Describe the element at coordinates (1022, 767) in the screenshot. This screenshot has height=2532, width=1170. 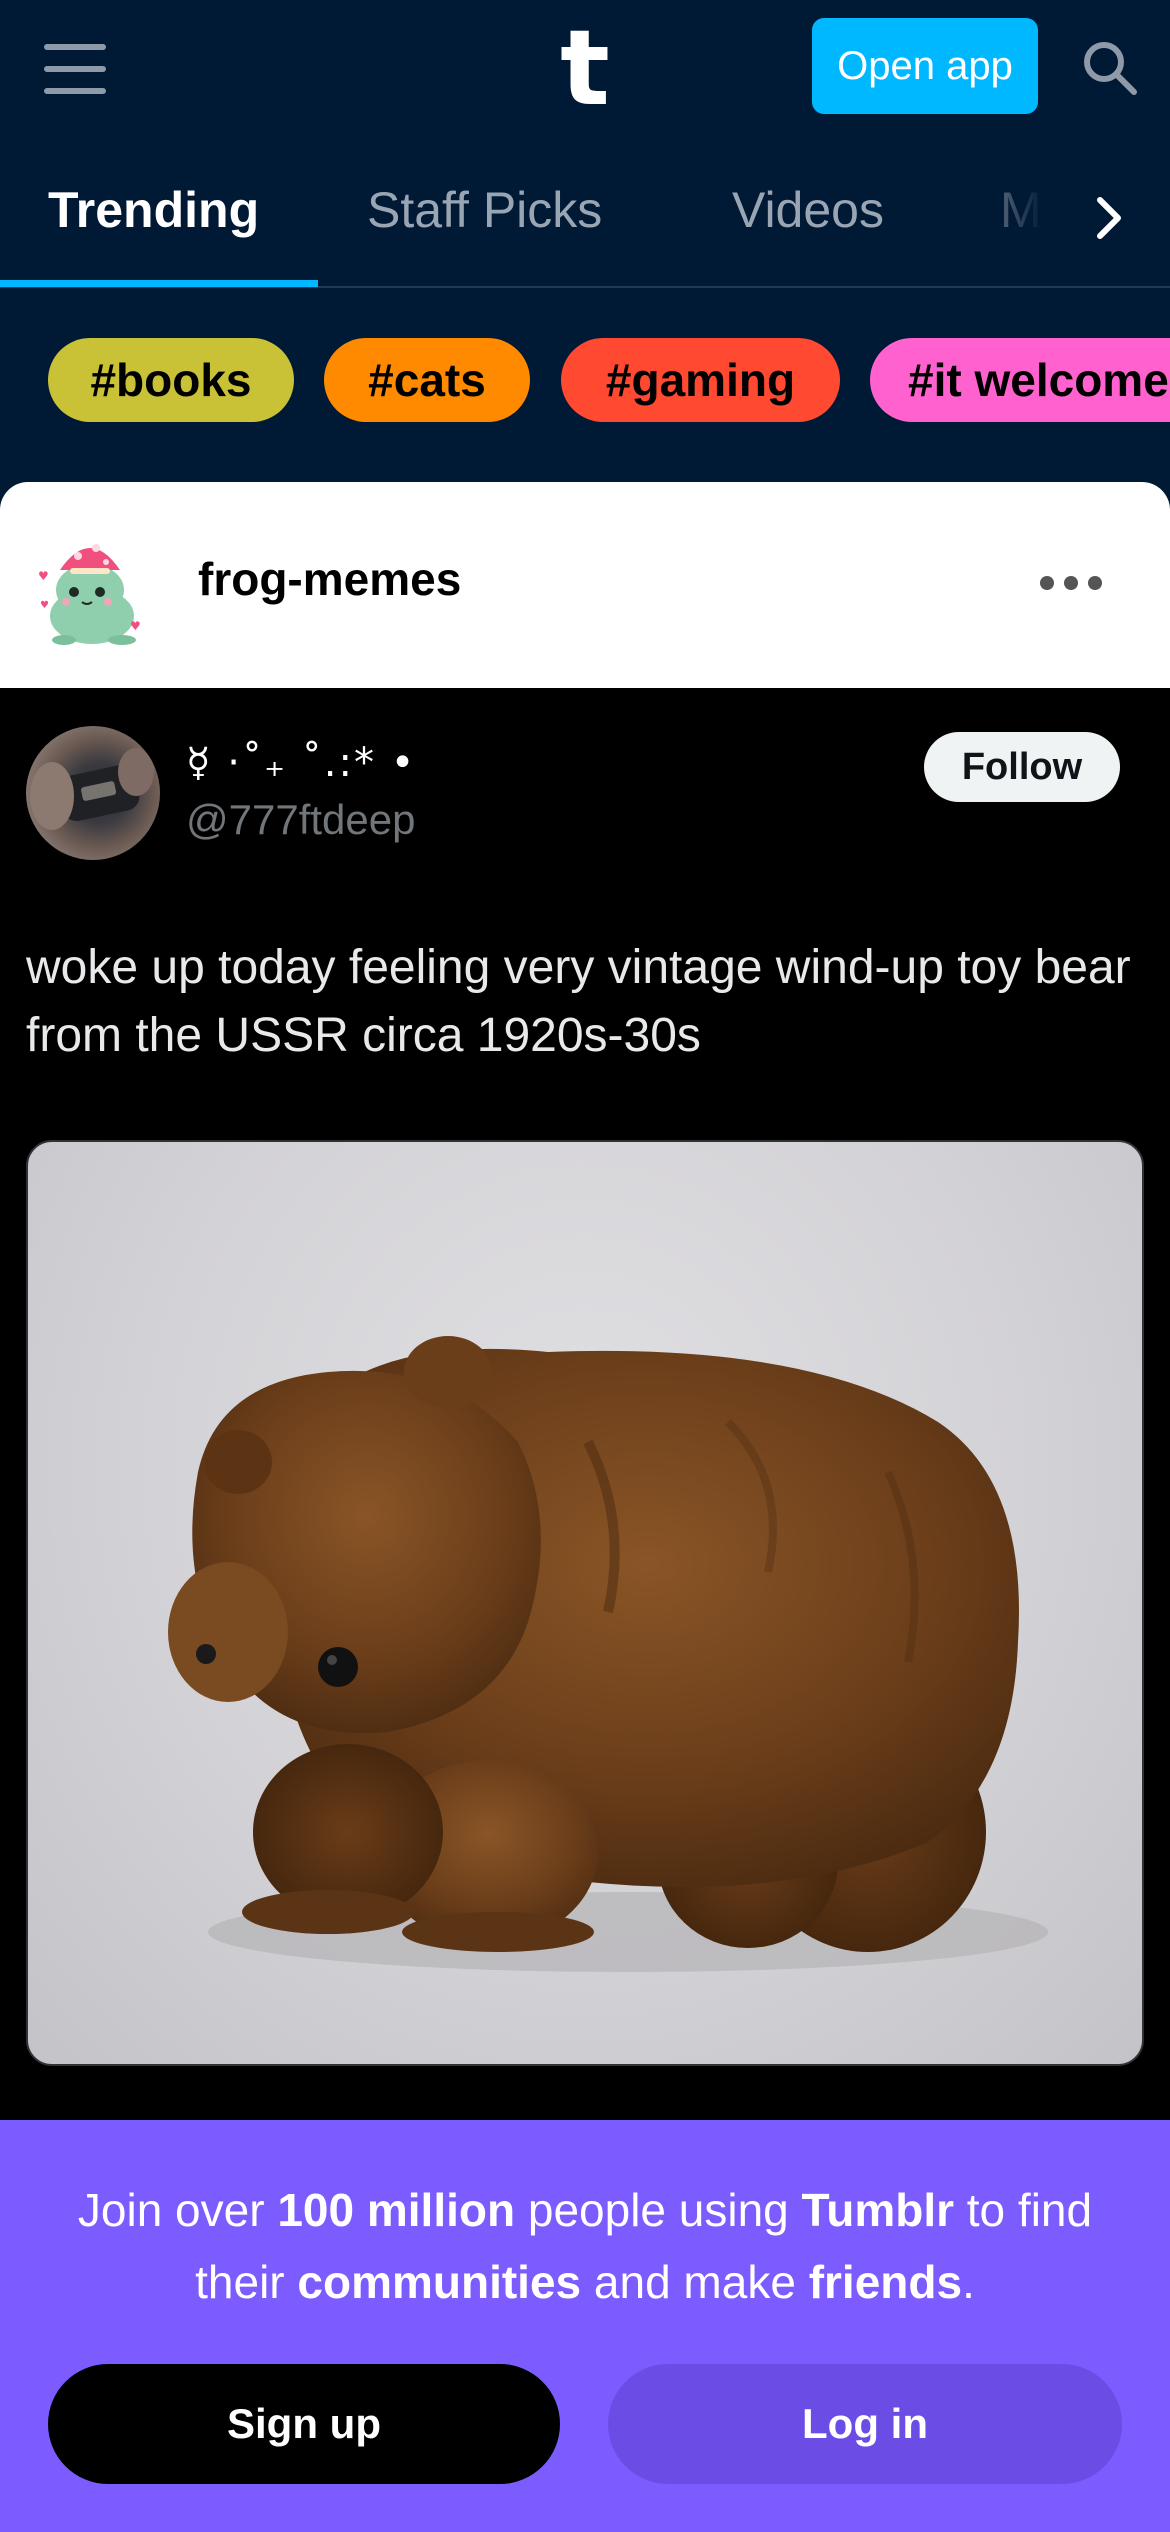
I see `follow-button: Follow` at that location.